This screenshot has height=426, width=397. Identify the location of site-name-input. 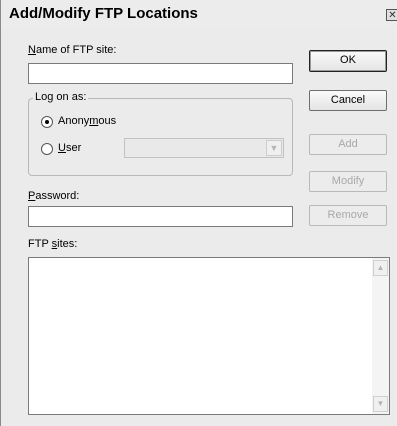
(160, 73).